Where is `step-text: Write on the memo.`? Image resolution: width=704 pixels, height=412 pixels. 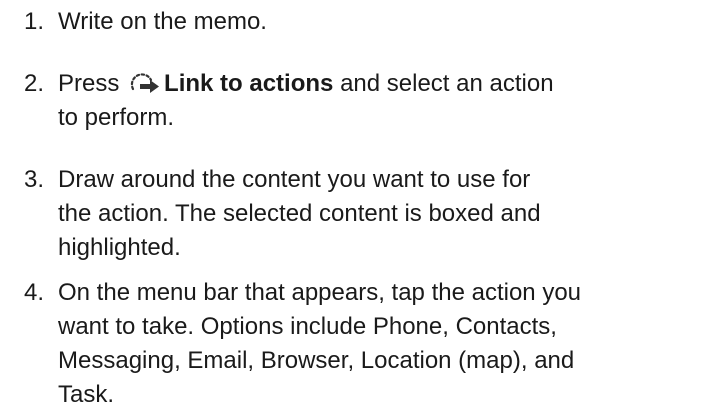
step-text: Write on the memo. is located at coordinates (377, 22).